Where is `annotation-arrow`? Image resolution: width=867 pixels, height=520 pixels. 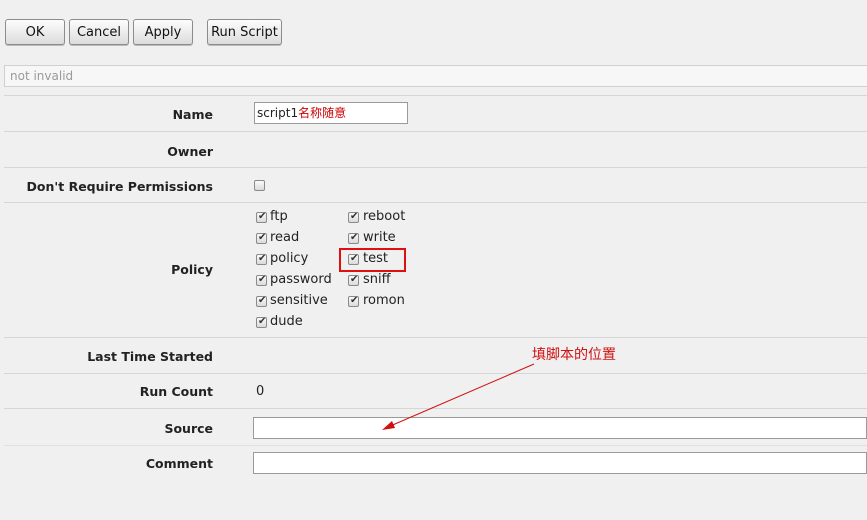
annotation-arrow is located at coordinates (458, 396).